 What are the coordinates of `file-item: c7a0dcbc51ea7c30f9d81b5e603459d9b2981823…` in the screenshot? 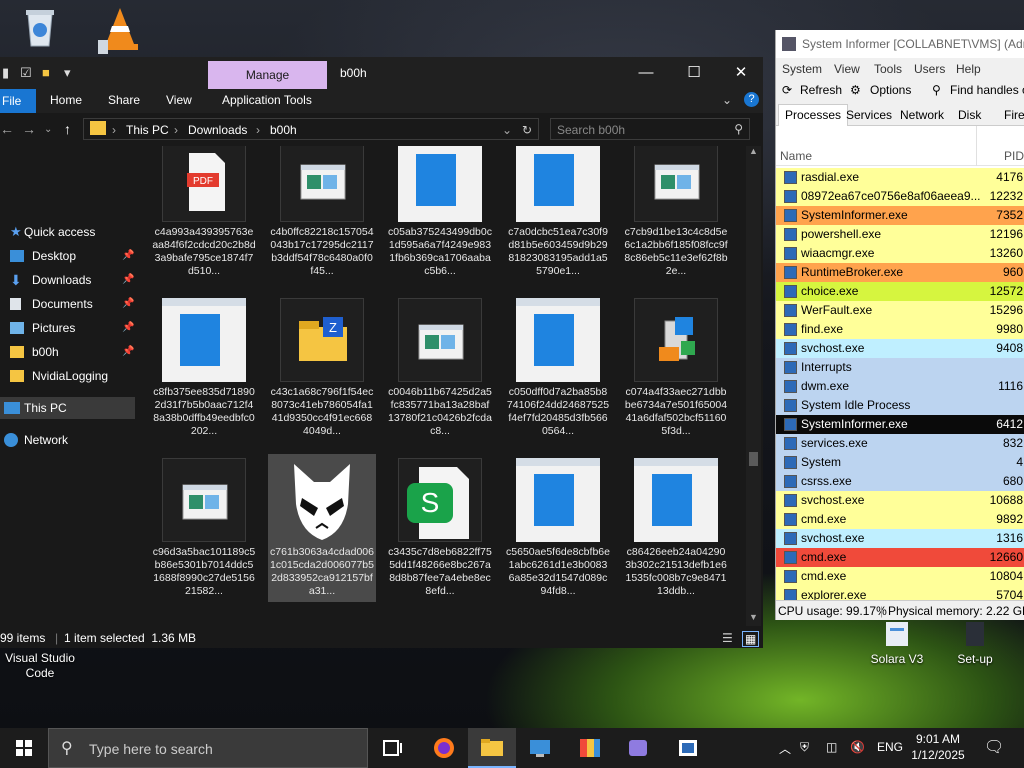 It's located at (558, 214).